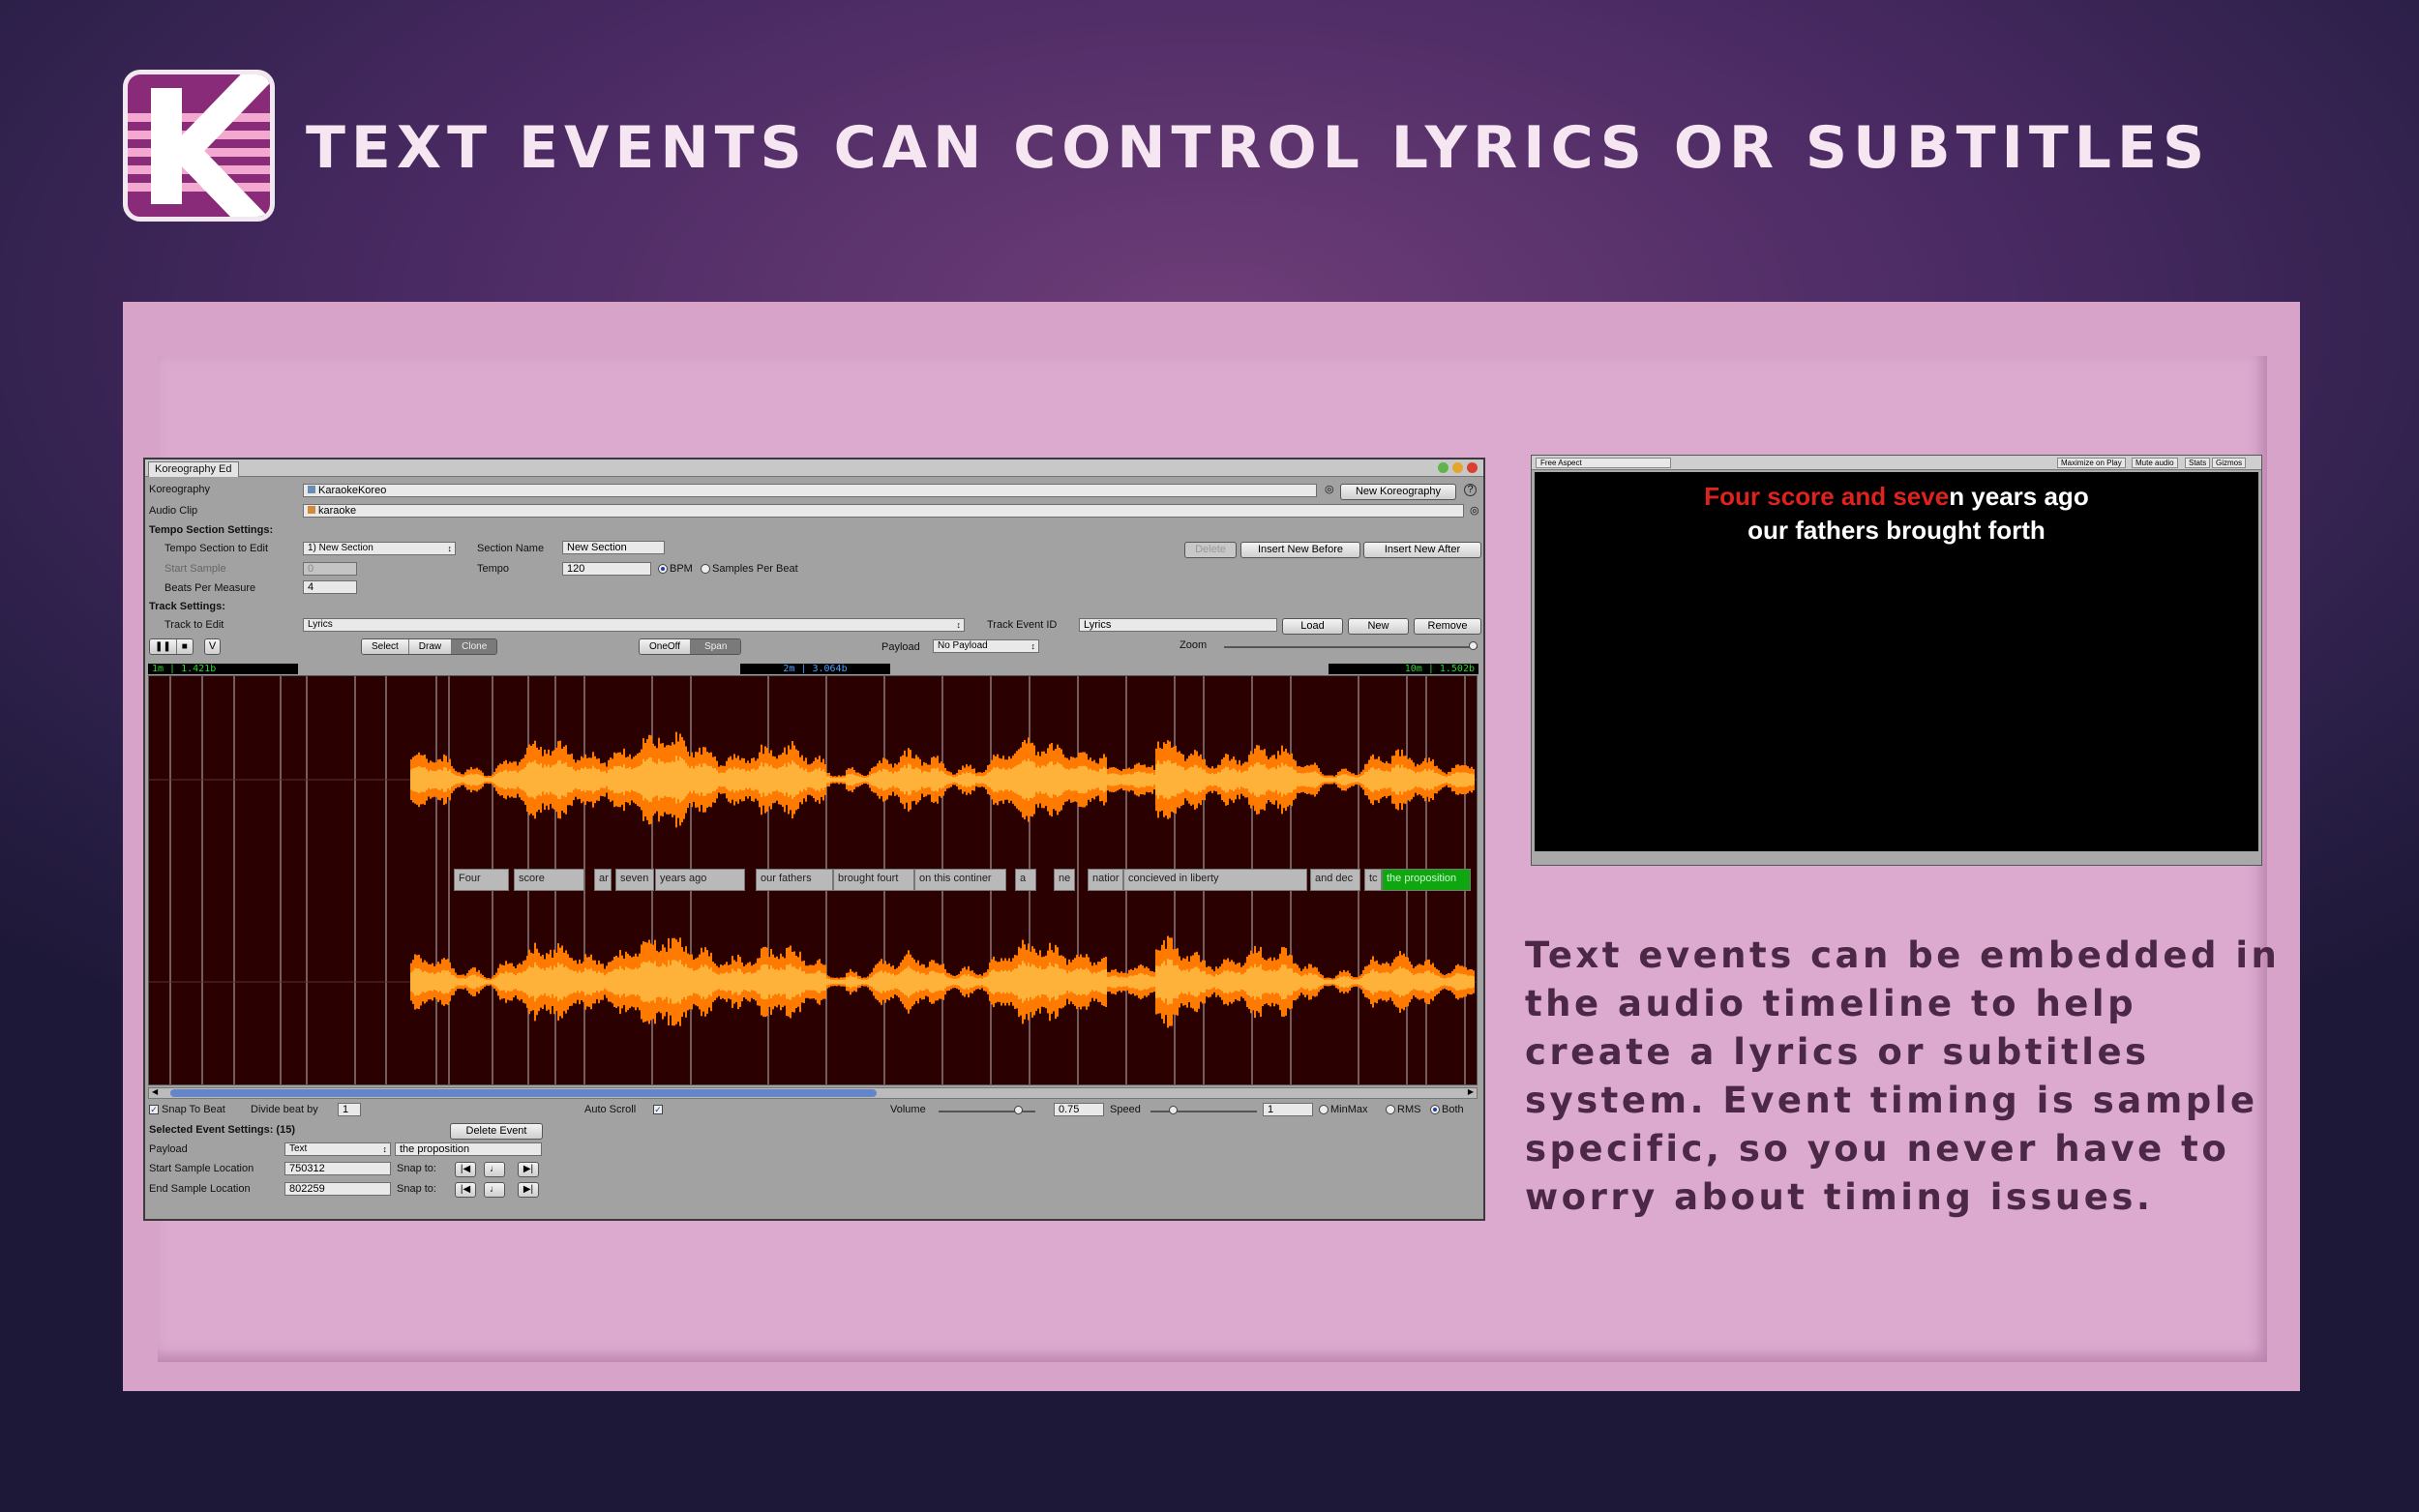 The image size is (2419, 1512). I want to click on payload-text-input: the proposition, so click(469, 1149).